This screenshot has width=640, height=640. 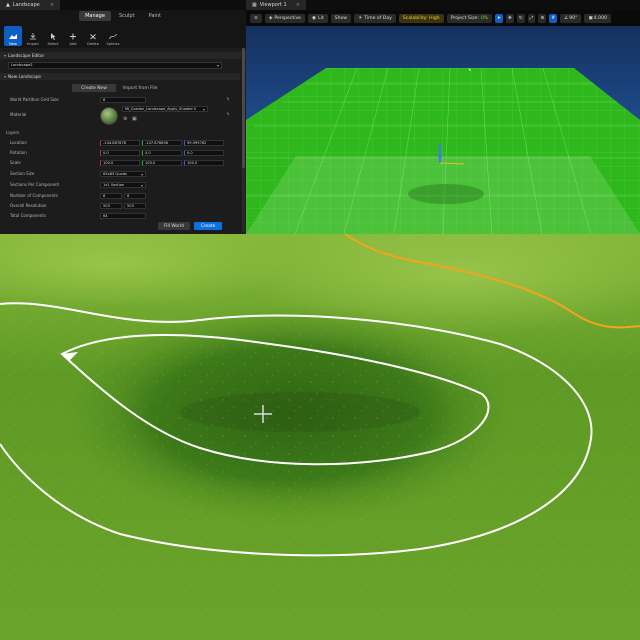 What do you see at coordinates (542, 18) in the screenshot?
I see `world-local-button: ⊕` at bounding box center [542, 18].